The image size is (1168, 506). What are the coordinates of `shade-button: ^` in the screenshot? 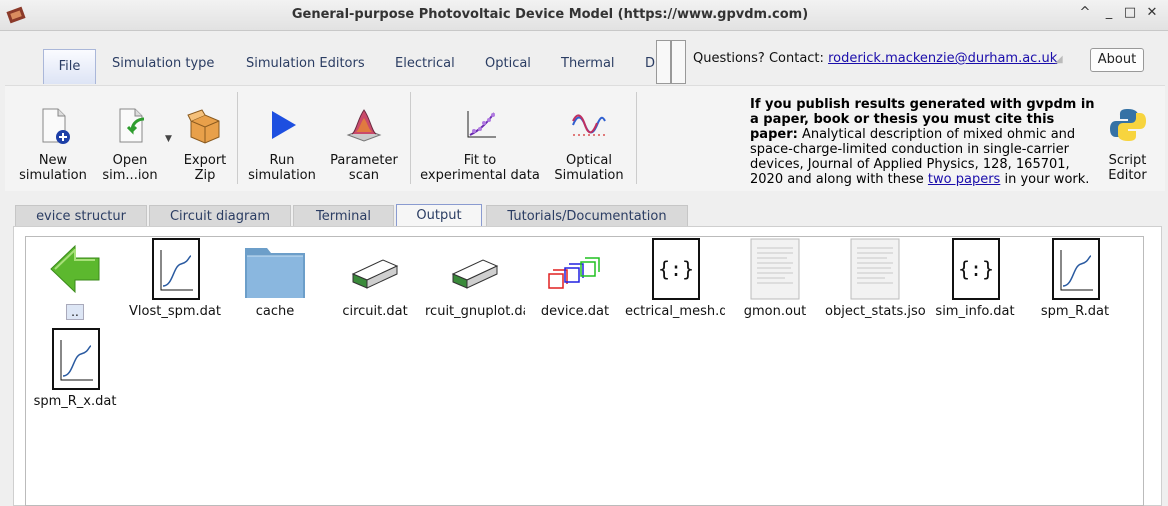 It's located at (1085, 15).